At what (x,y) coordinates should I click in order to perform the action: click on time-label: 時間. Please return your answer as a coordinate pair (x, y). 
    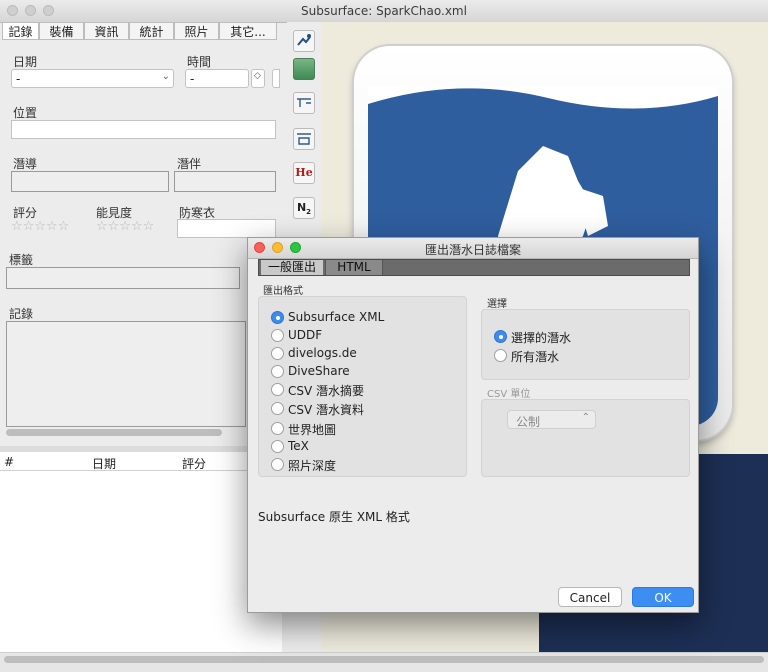
    Looking at the image, I should click on (199, 62).